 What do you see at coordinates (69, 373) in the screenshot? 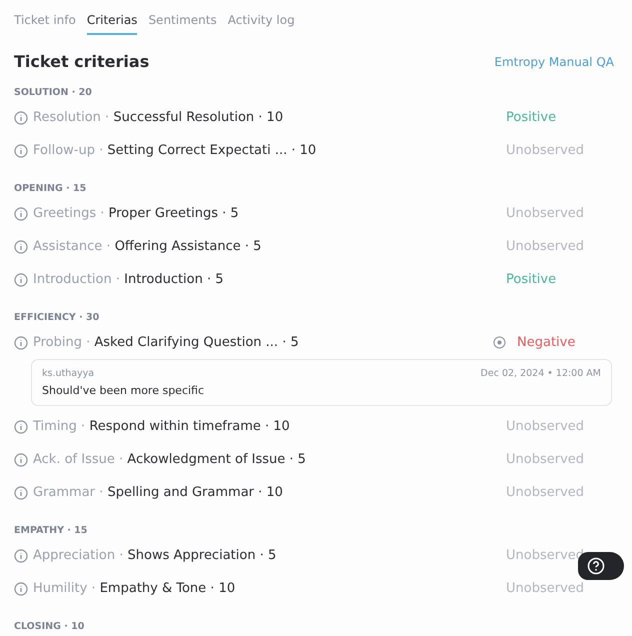
I see `comment-author: ks.uthayya` at bounding box center [69, 373].